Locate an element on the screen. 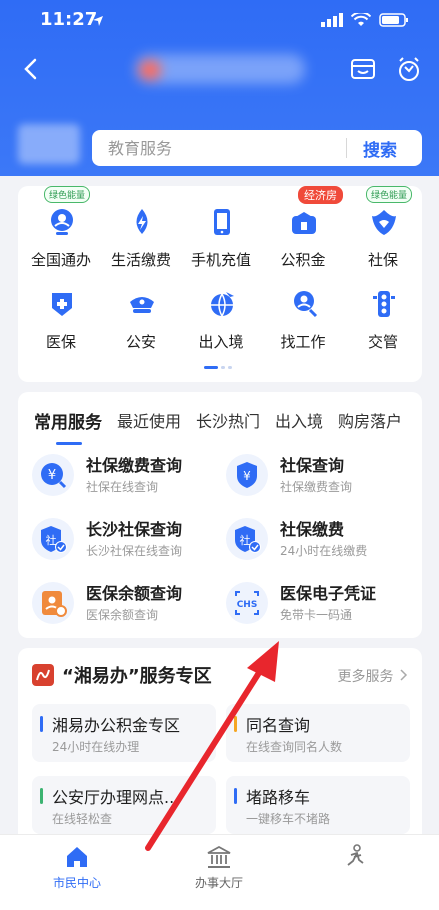  grid-item-label: 找工作 is located at coordinates (303, 342).